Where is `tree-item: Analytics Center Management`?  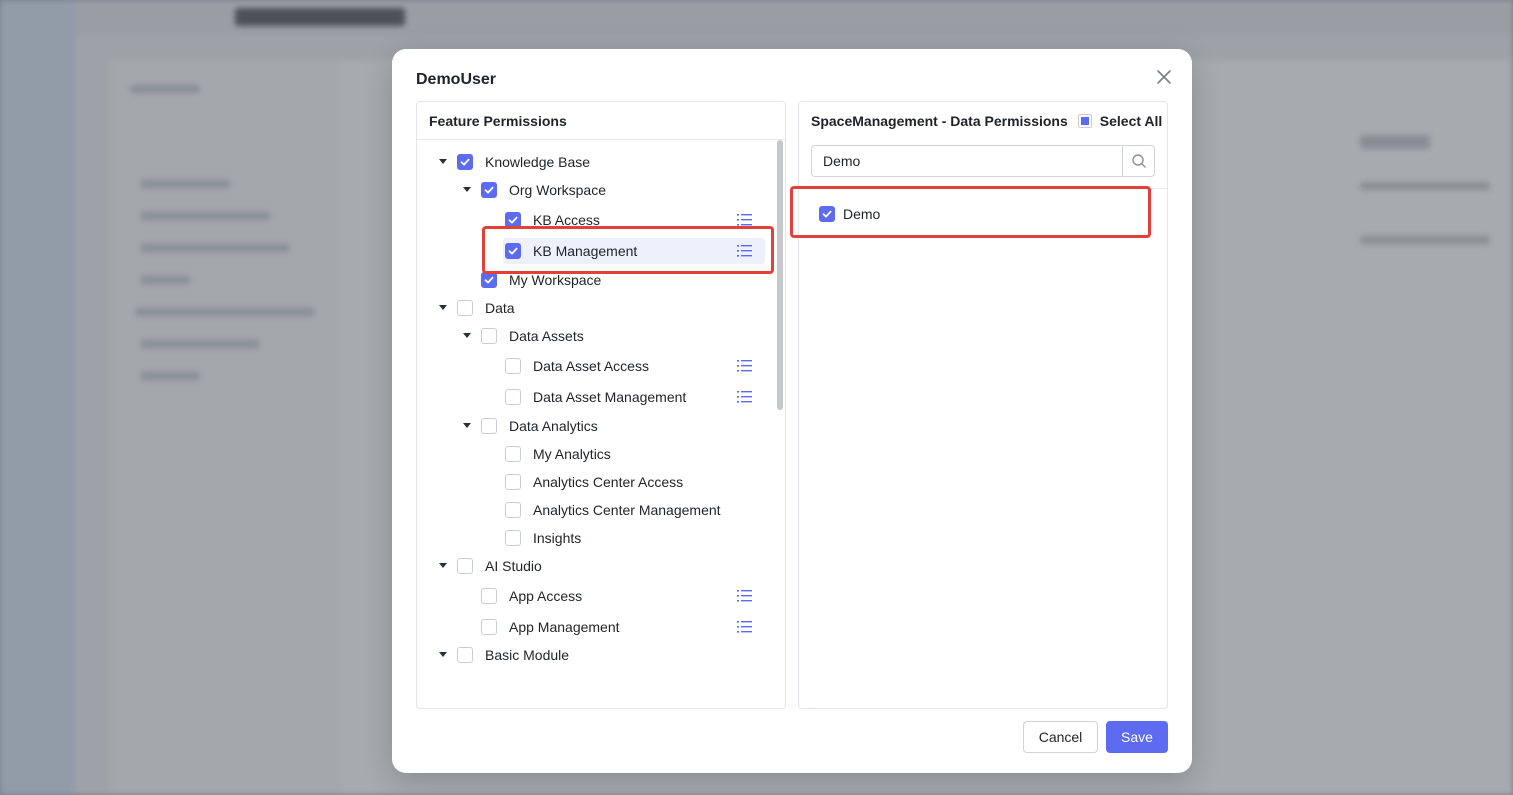 tree-item: Analytics Center Management is located at coordinates (603, 510).